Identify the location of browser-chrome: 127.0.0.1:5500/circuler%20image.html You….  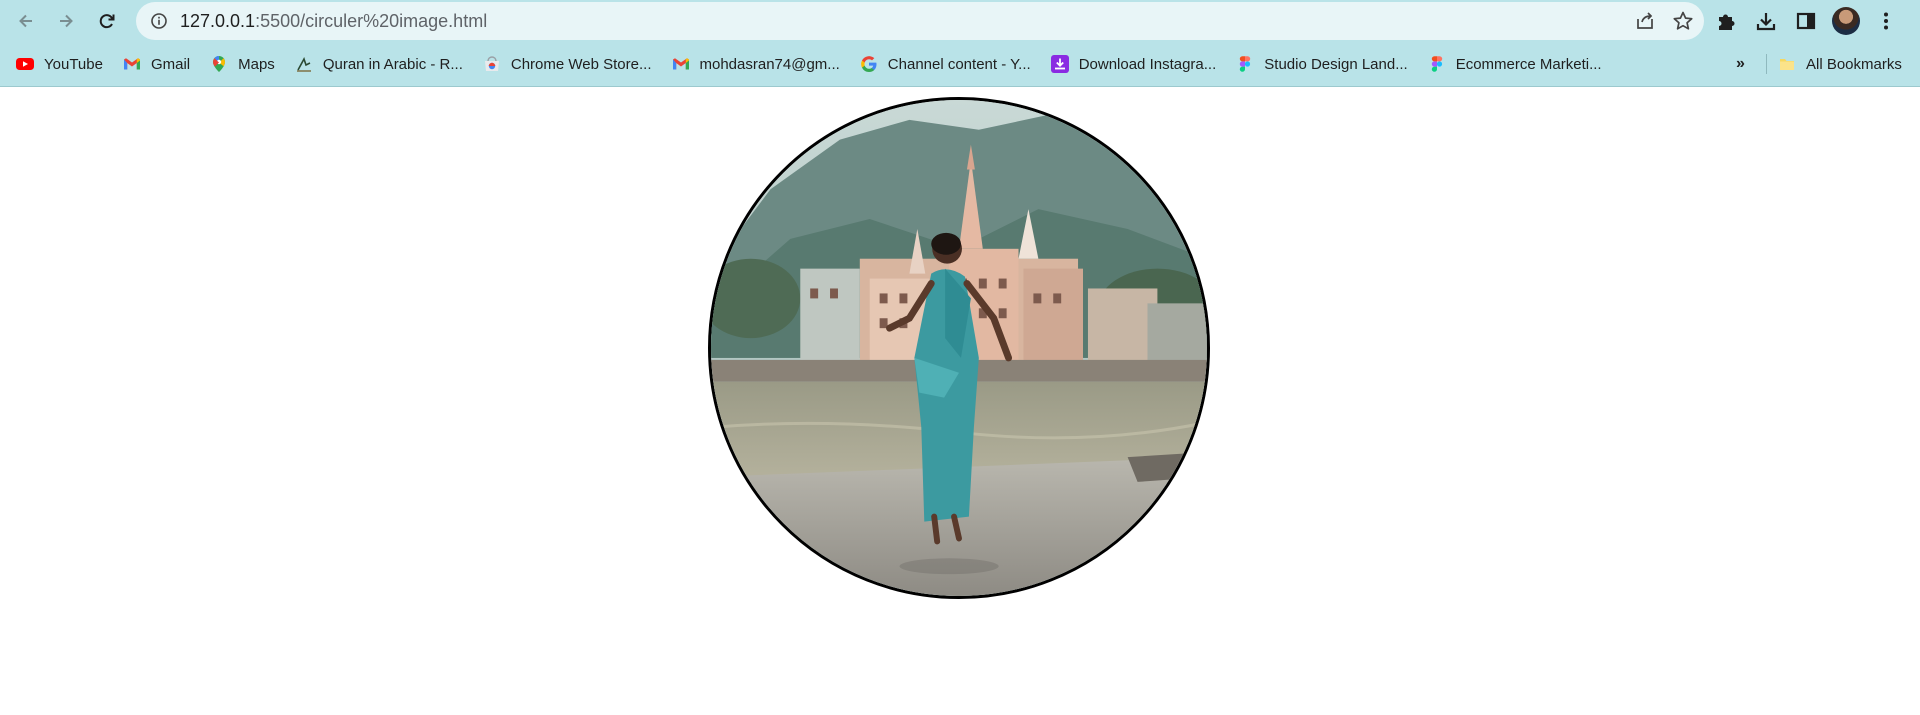
(960, 43).